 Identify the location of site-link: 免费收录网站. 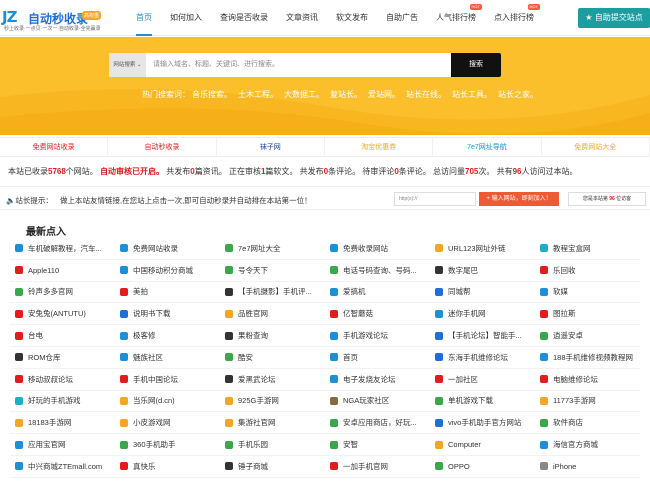
(377, 249).